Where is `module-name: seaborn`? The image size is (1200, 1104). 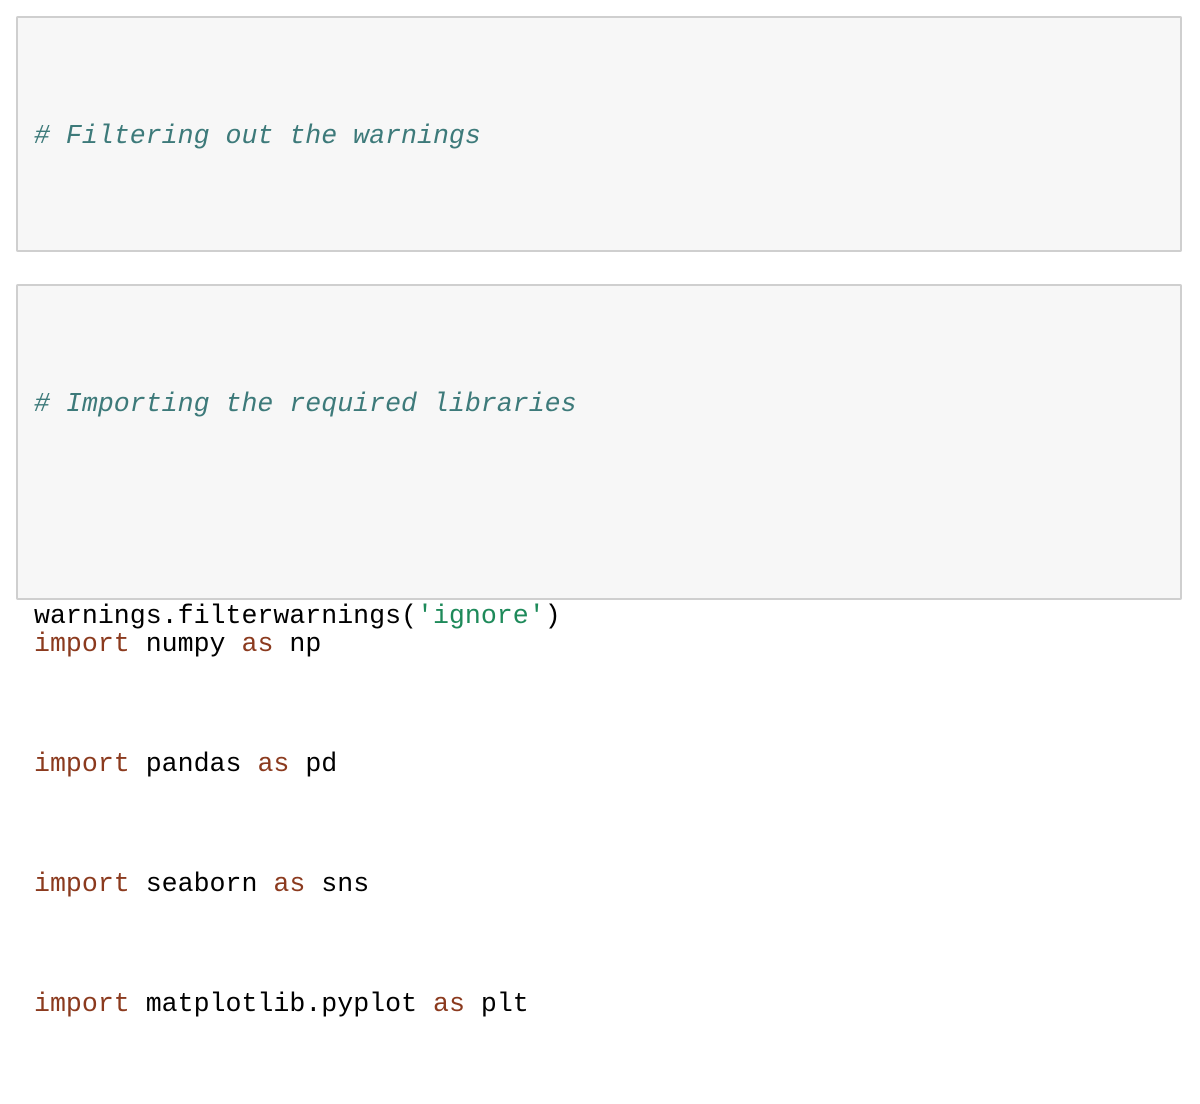 module-name: seaborn is located at coordinates (201, 884).